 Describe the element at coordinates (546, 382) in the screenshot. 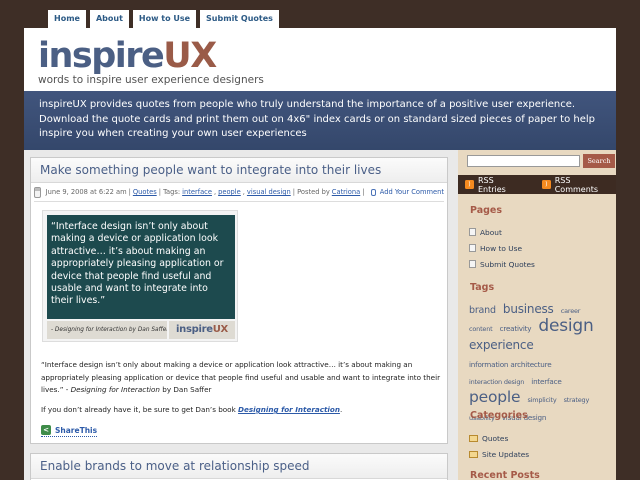

I see `tag-link: interface` at that location.